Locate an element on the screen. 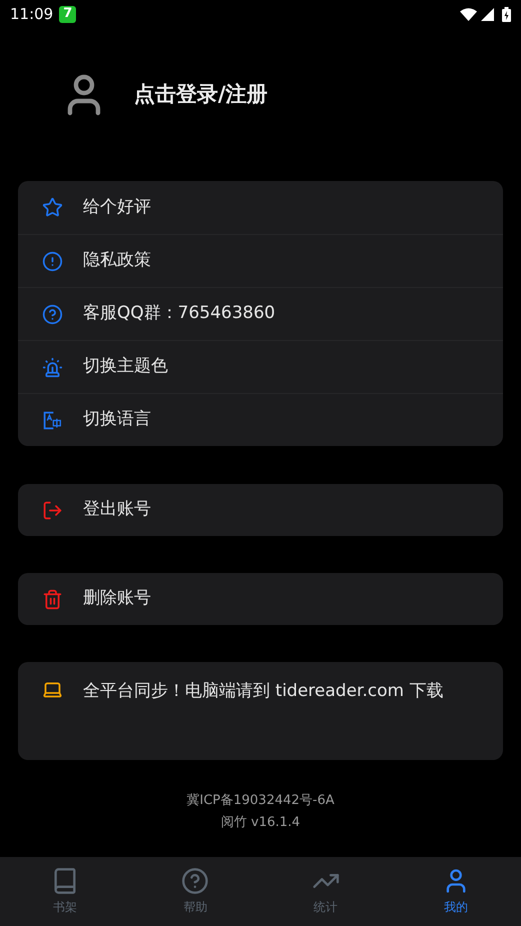 The image size is (521, 926). language-icon is located at coordinates (52, 420).